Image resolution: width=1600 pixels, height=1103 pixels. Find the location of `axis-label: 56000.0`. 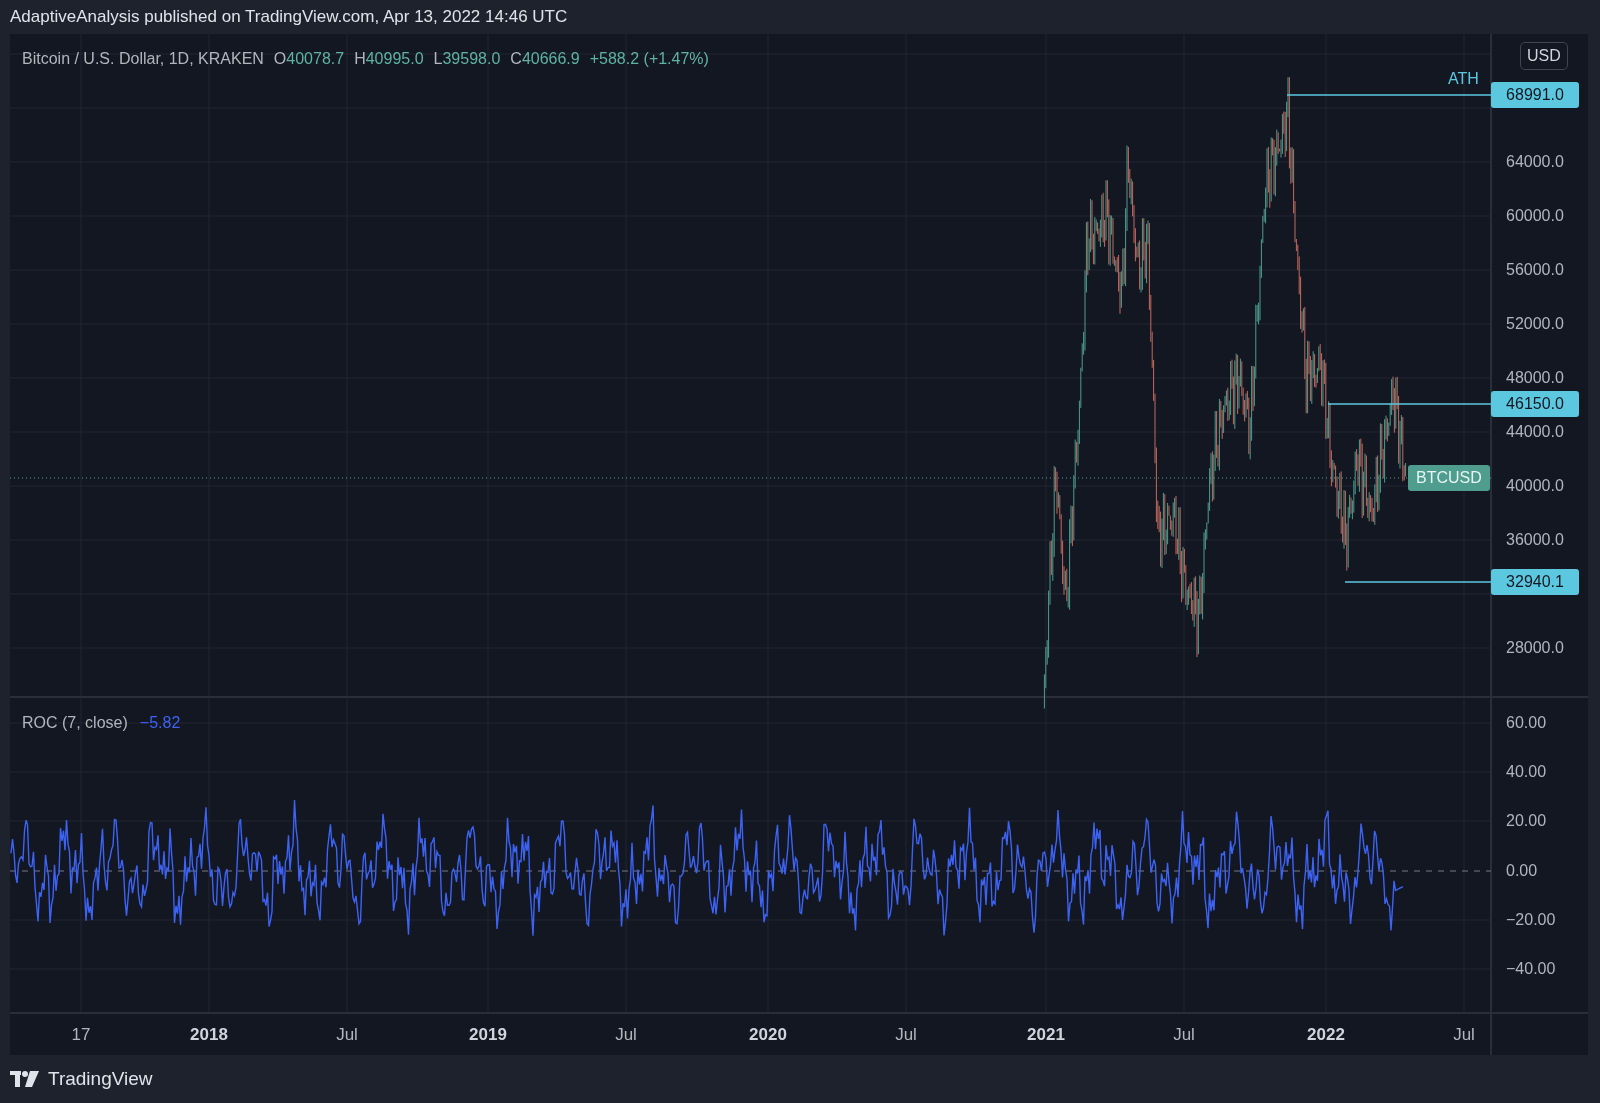

axis-label: 56000.0 is located at coordinates (1535, 270).